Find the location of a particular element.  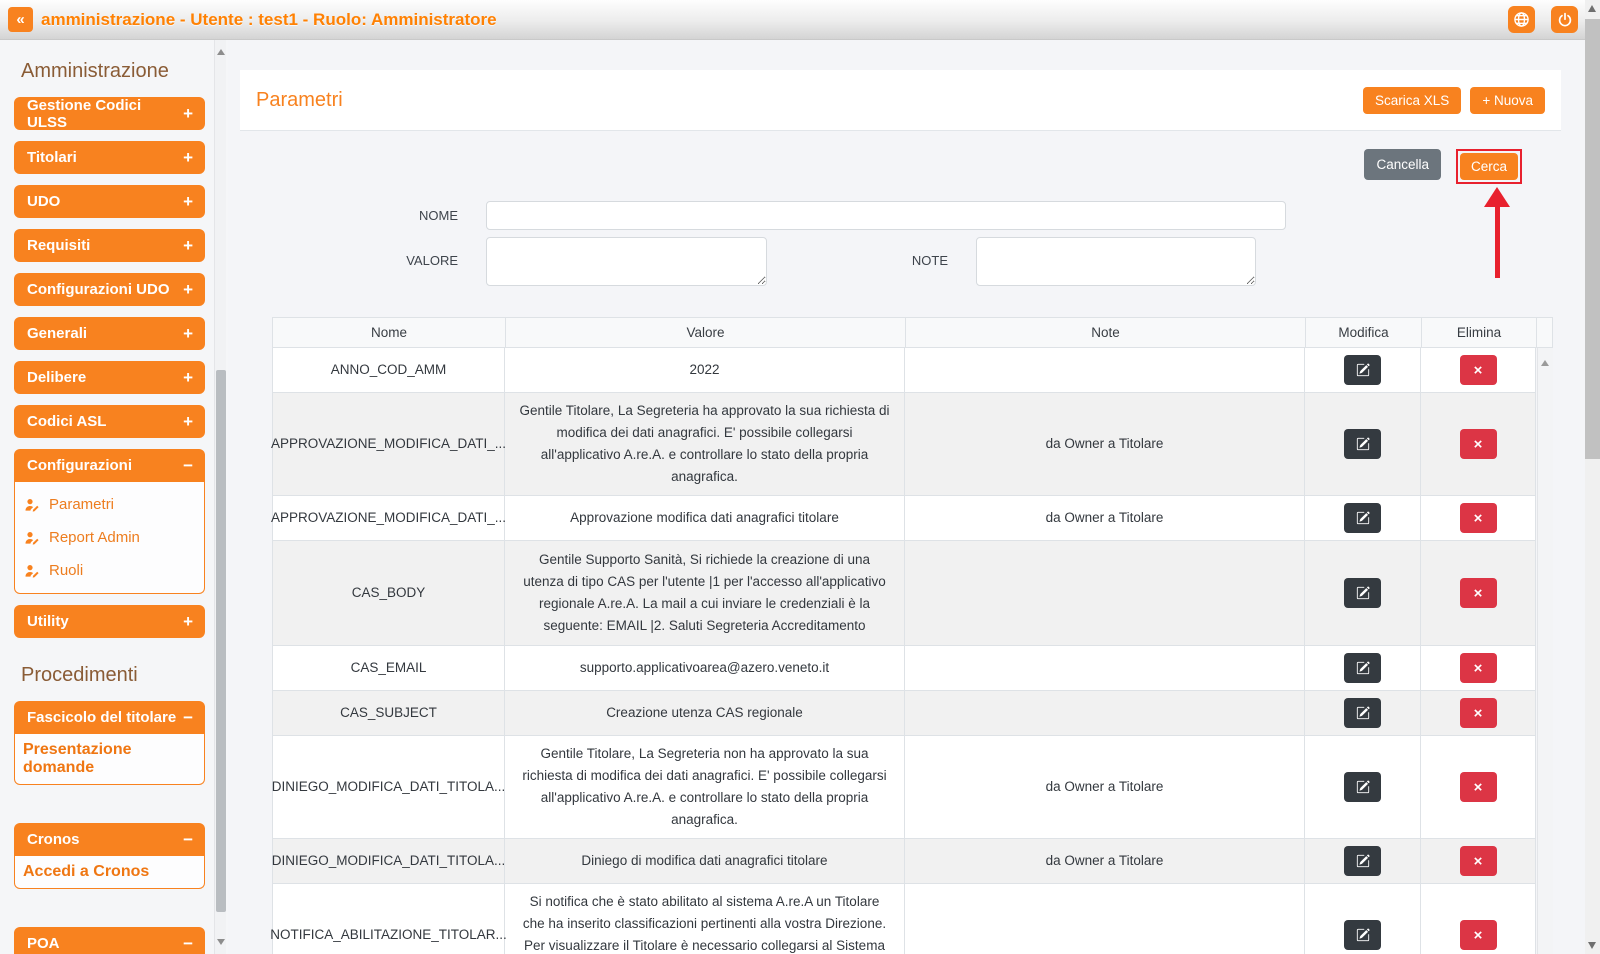

sidebar-item-report-admin: Report Admin is located at coordinates (109, 537).